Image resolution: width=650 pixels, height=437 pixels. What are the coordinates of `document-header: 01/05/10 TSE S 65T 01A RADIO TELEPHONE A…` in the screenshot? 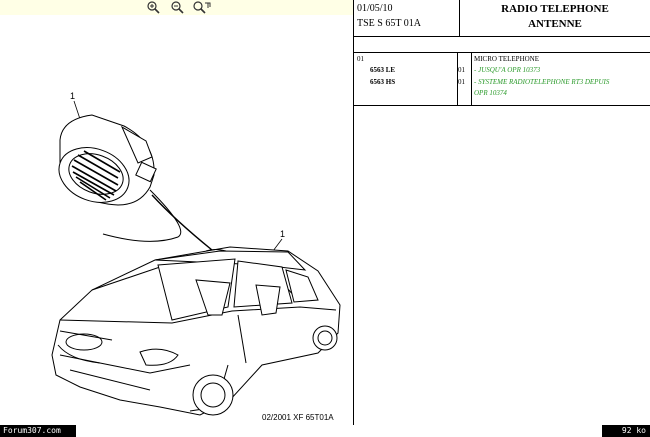 It's located at (502, 18).